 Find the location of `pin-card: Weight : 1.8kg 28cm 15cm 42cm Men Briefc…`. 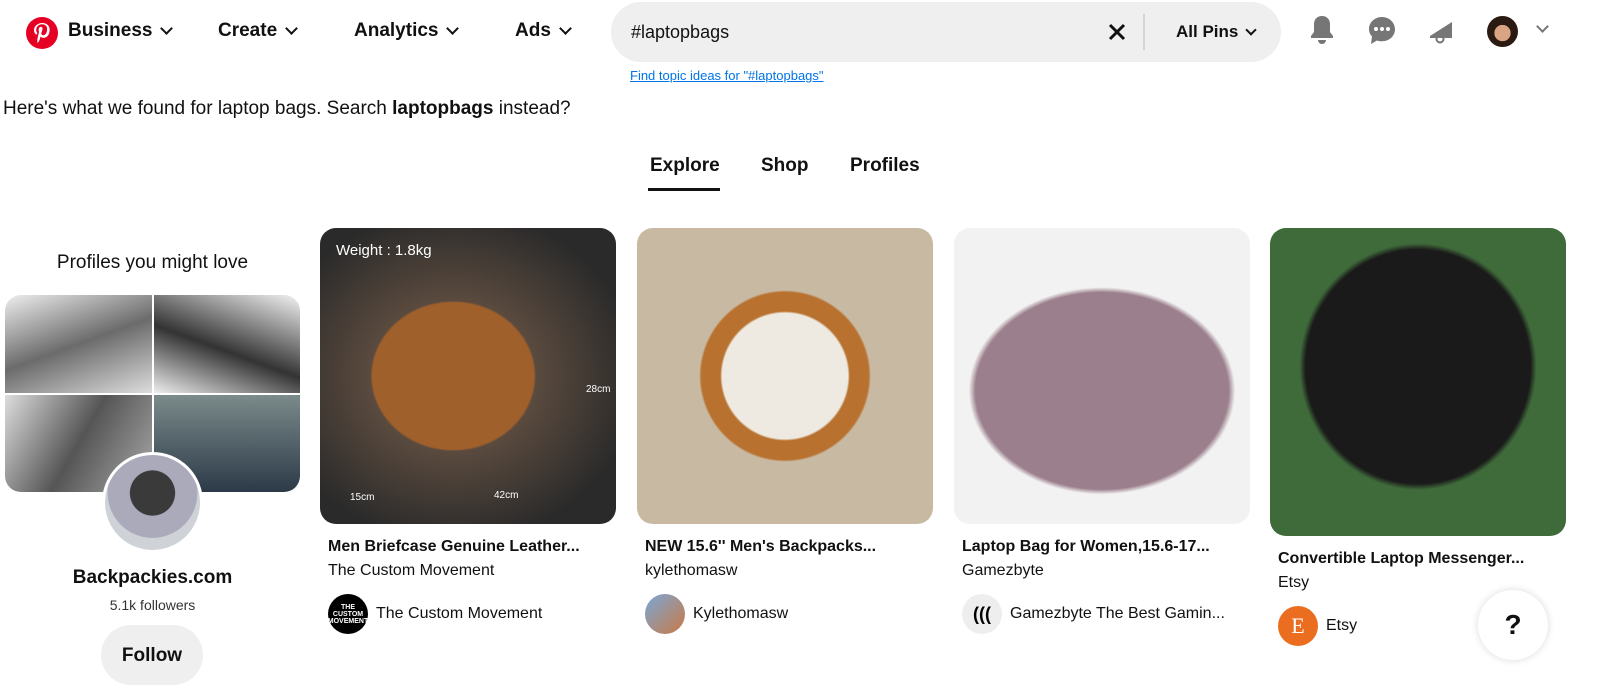

pin-card: Weight : 1.8kg 28cm 15cm 42cm Men Briefc… is located at coordinates (468, 431).